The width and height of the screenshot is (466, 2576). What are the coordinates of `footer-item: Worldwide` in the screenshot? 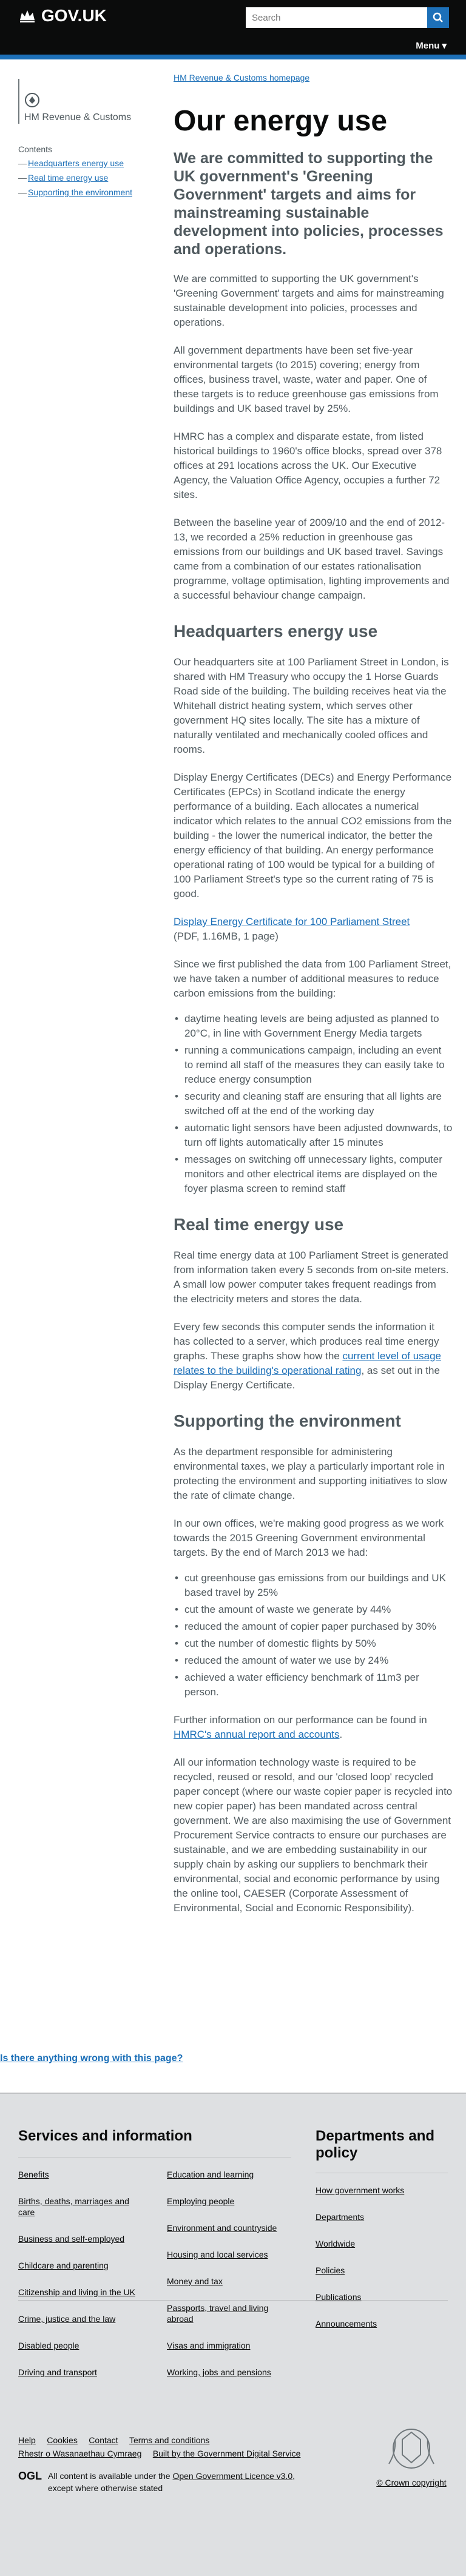 It's located at (377, 2243).